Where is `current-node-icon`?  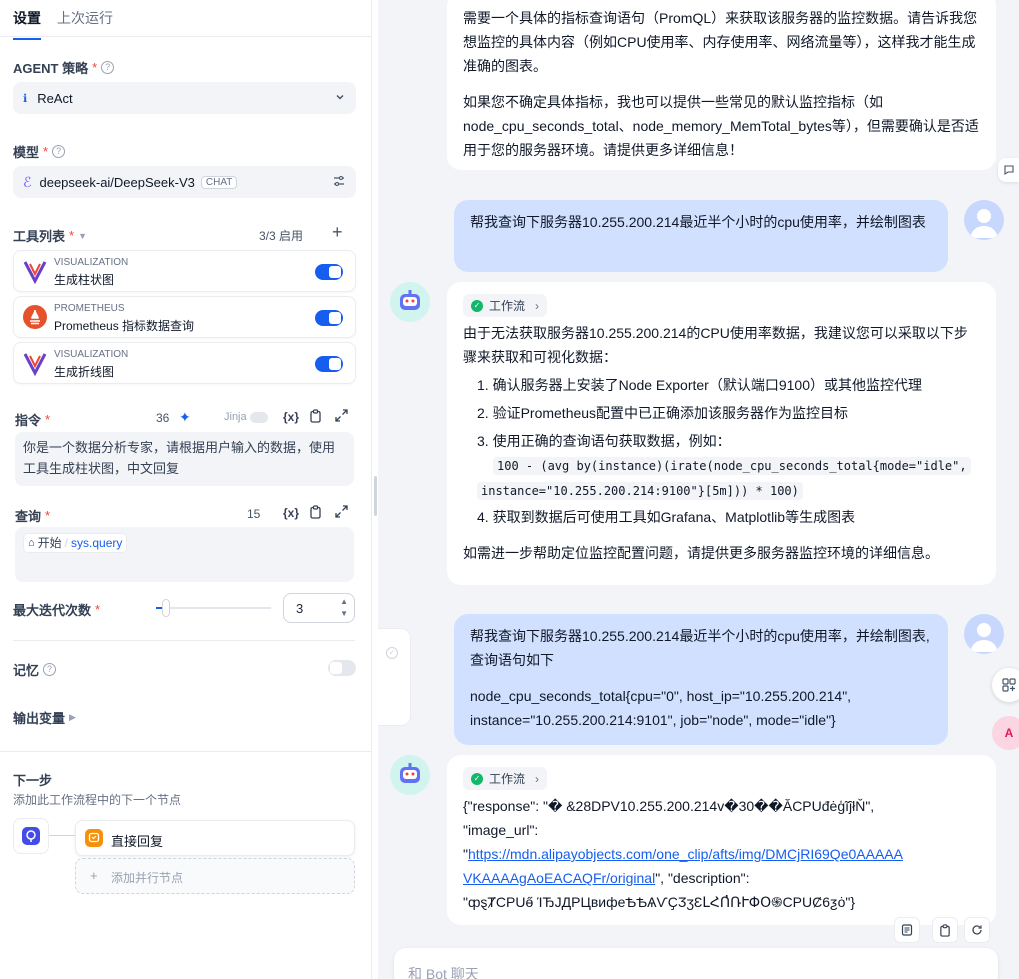
current-node-icon is located at coordinates (31, 836).